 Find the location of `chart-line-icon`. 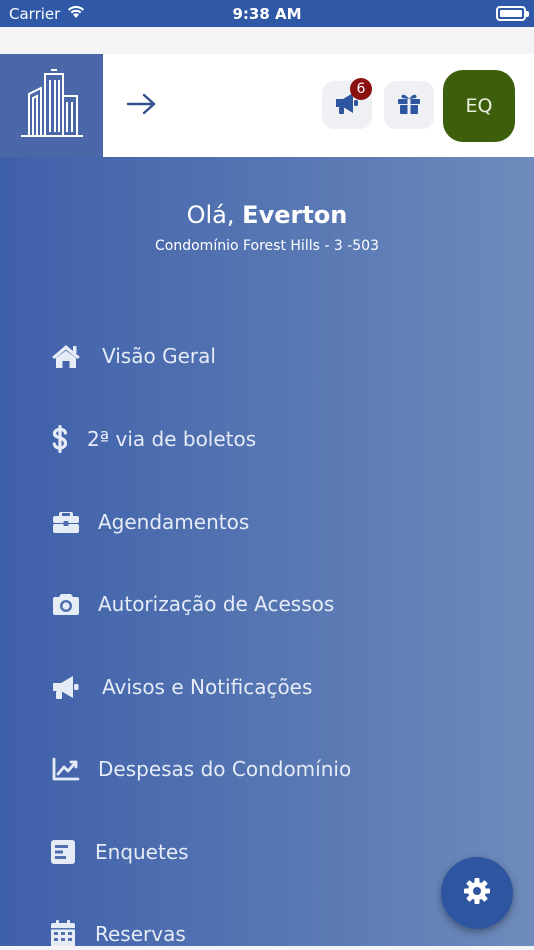

chart-line-icon is located at coordinates (66, 769).